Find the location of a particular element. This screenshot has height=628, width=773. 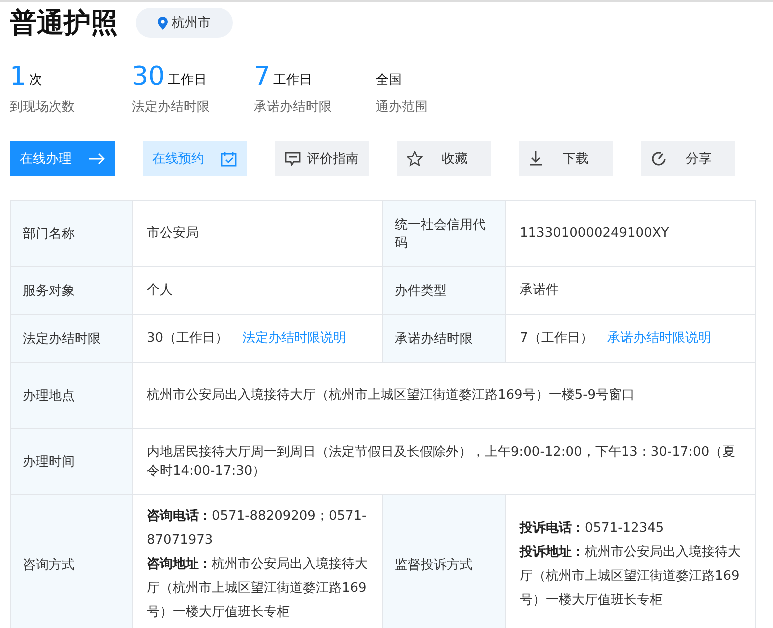

download-icon is located at coordinates (536, 158).